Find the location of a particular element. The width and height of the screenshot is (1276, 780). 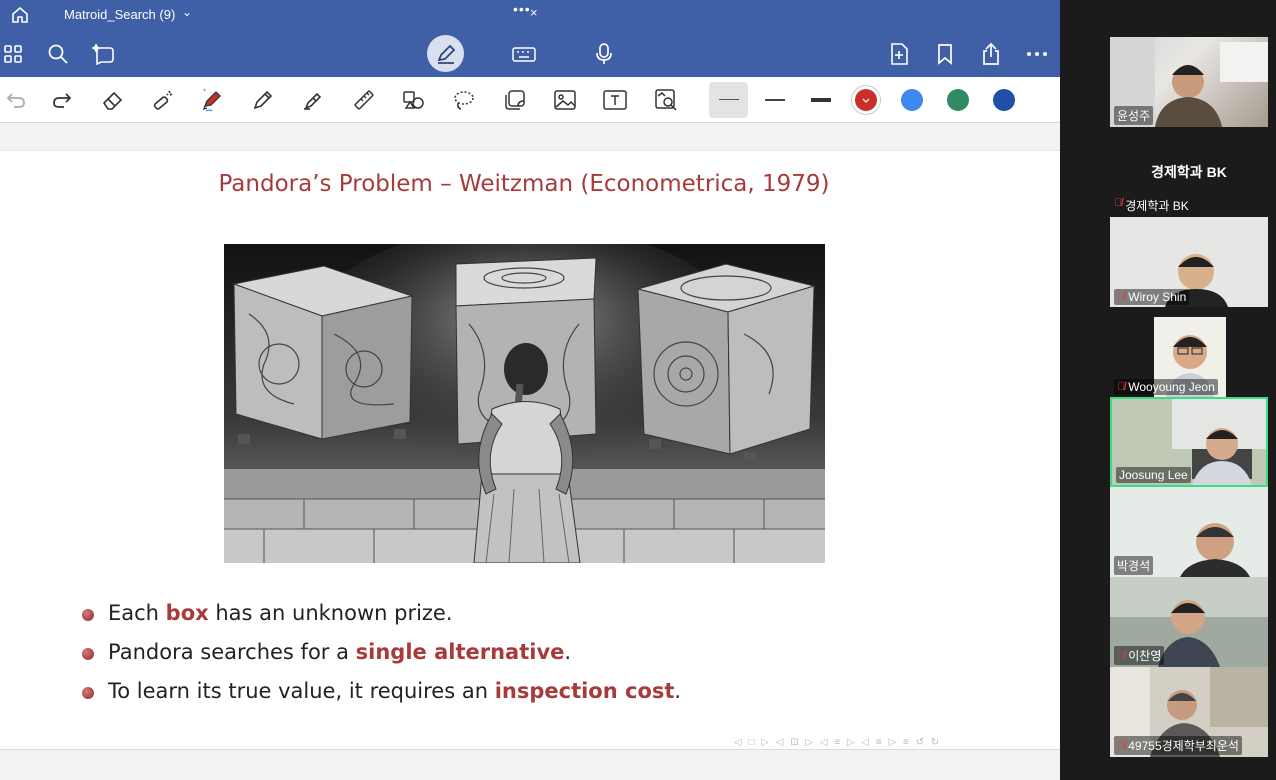

participant-video-tile: 🎙̸ Wooyoung Jeon is located at coordinates (1189, 352).